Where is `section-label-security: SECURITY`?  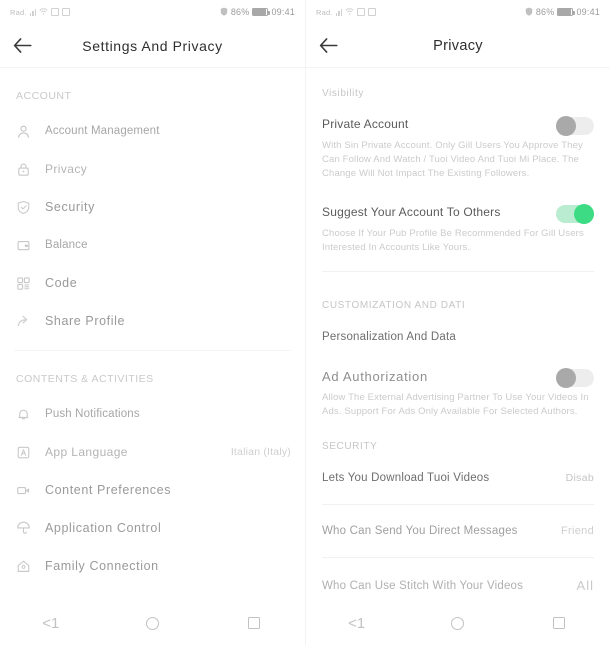
section-label-security: SECURITY is located at coordinates (350, 446).